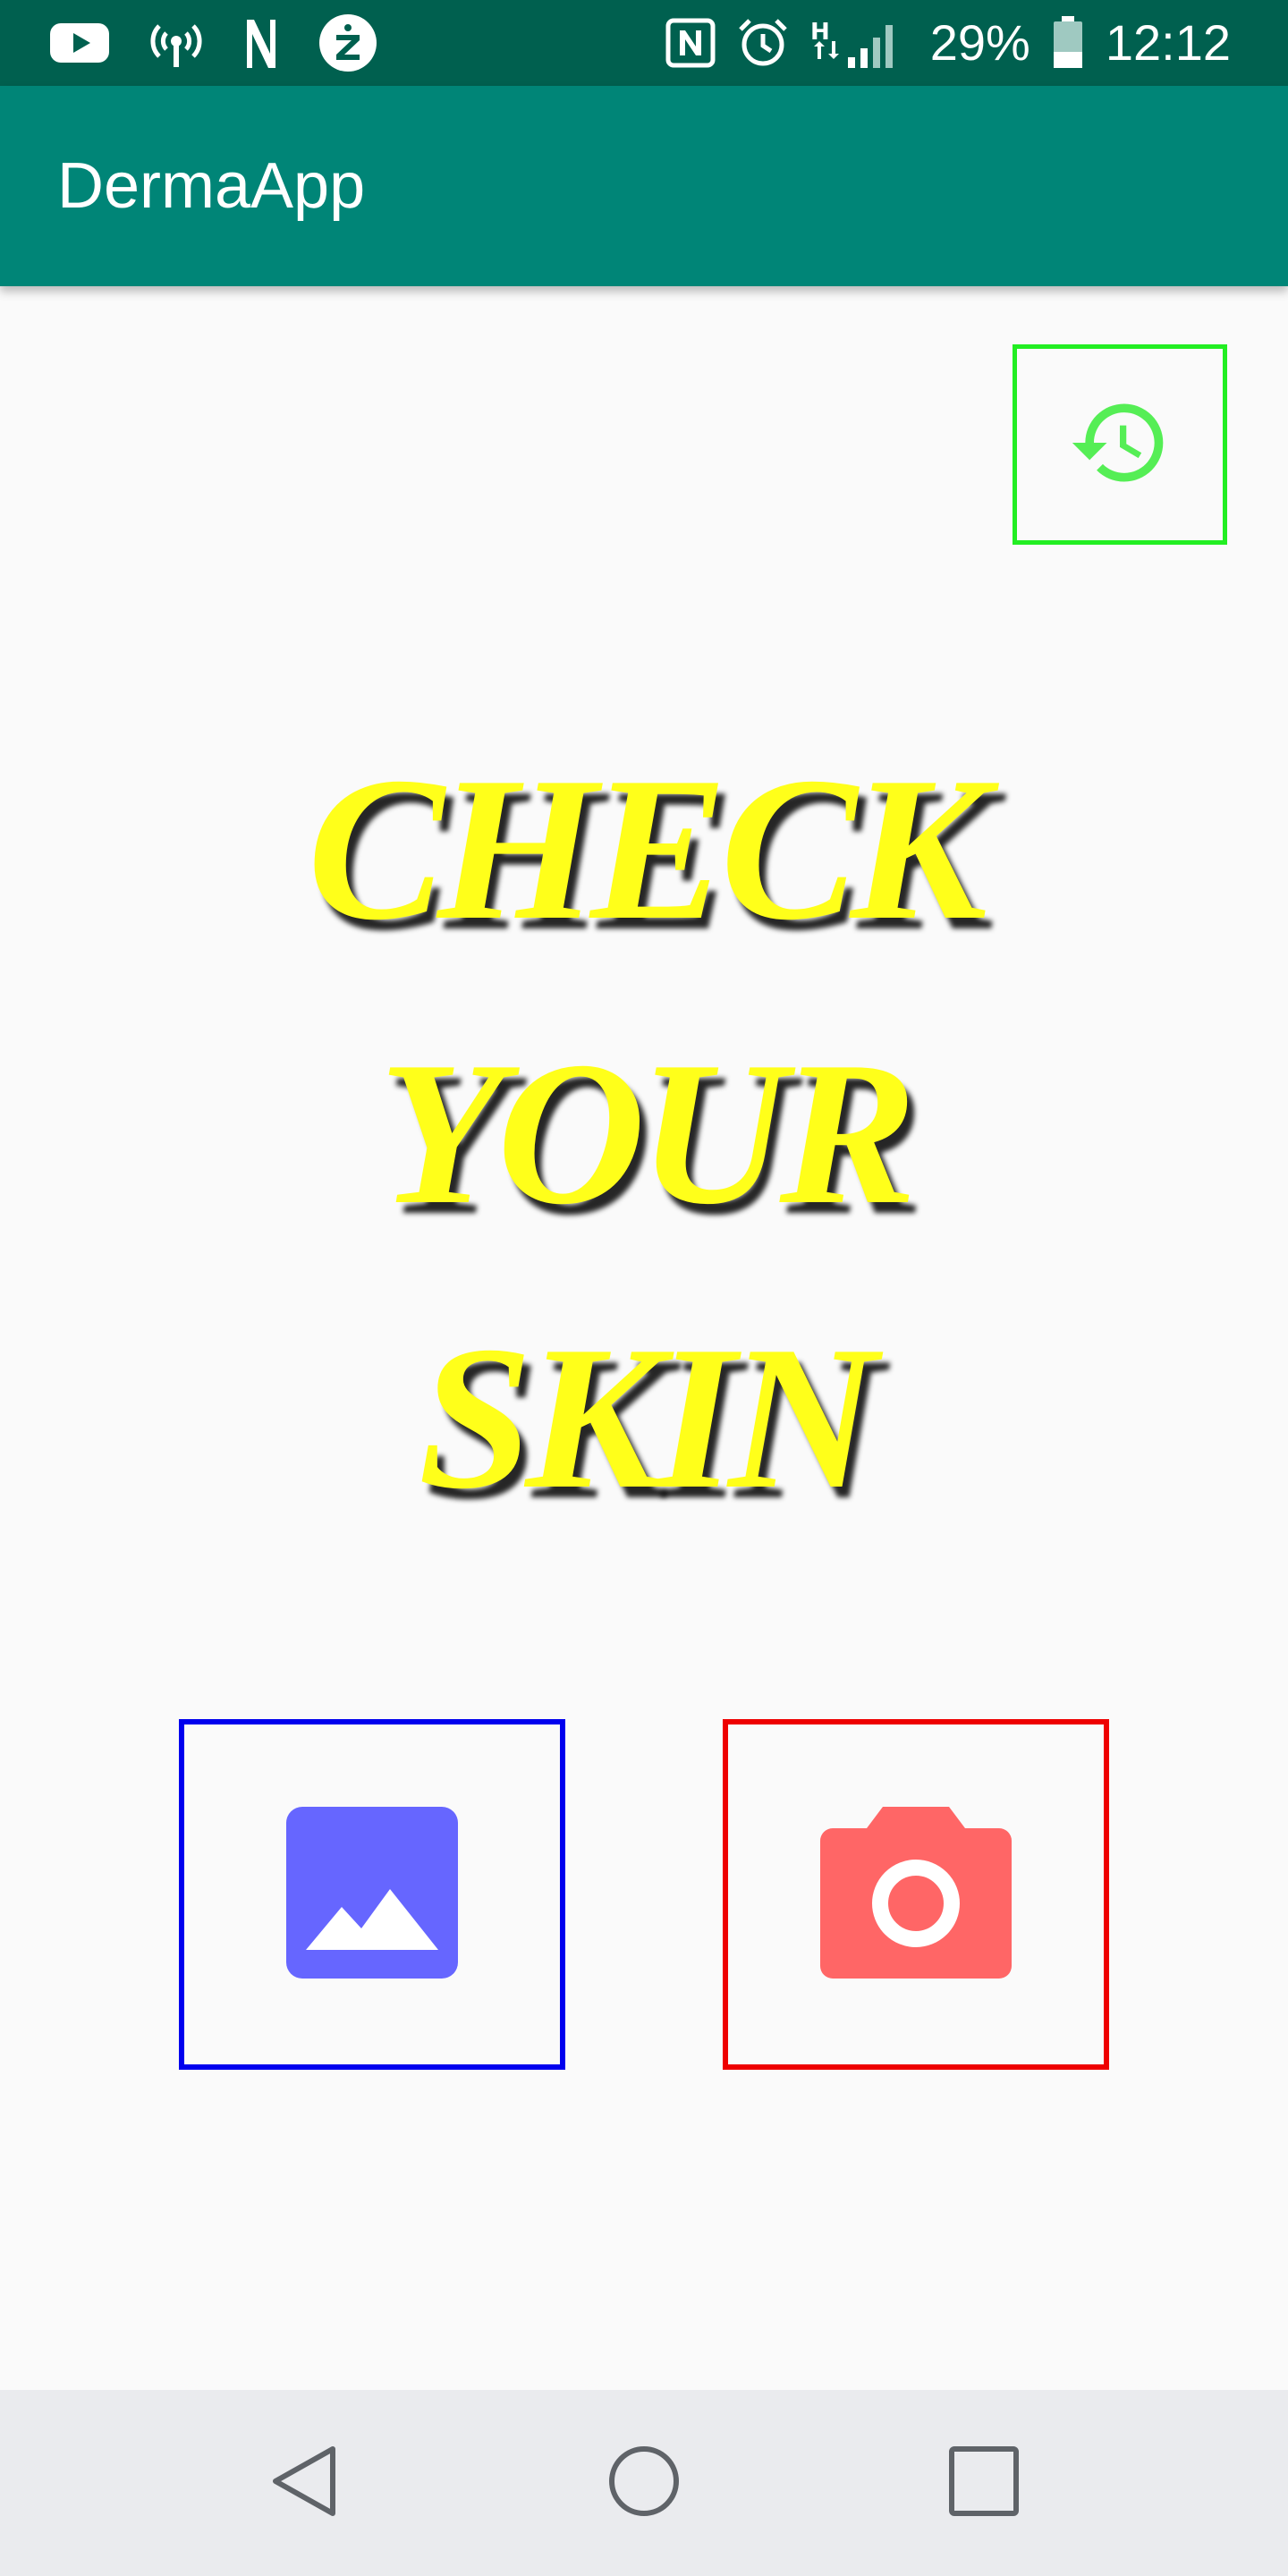 This screenshot has width=1288, height=2576. What do you see at coordinates (1068, 43) in the screenshot?
I see `battery-icon` at bounding box center [1068, 43].